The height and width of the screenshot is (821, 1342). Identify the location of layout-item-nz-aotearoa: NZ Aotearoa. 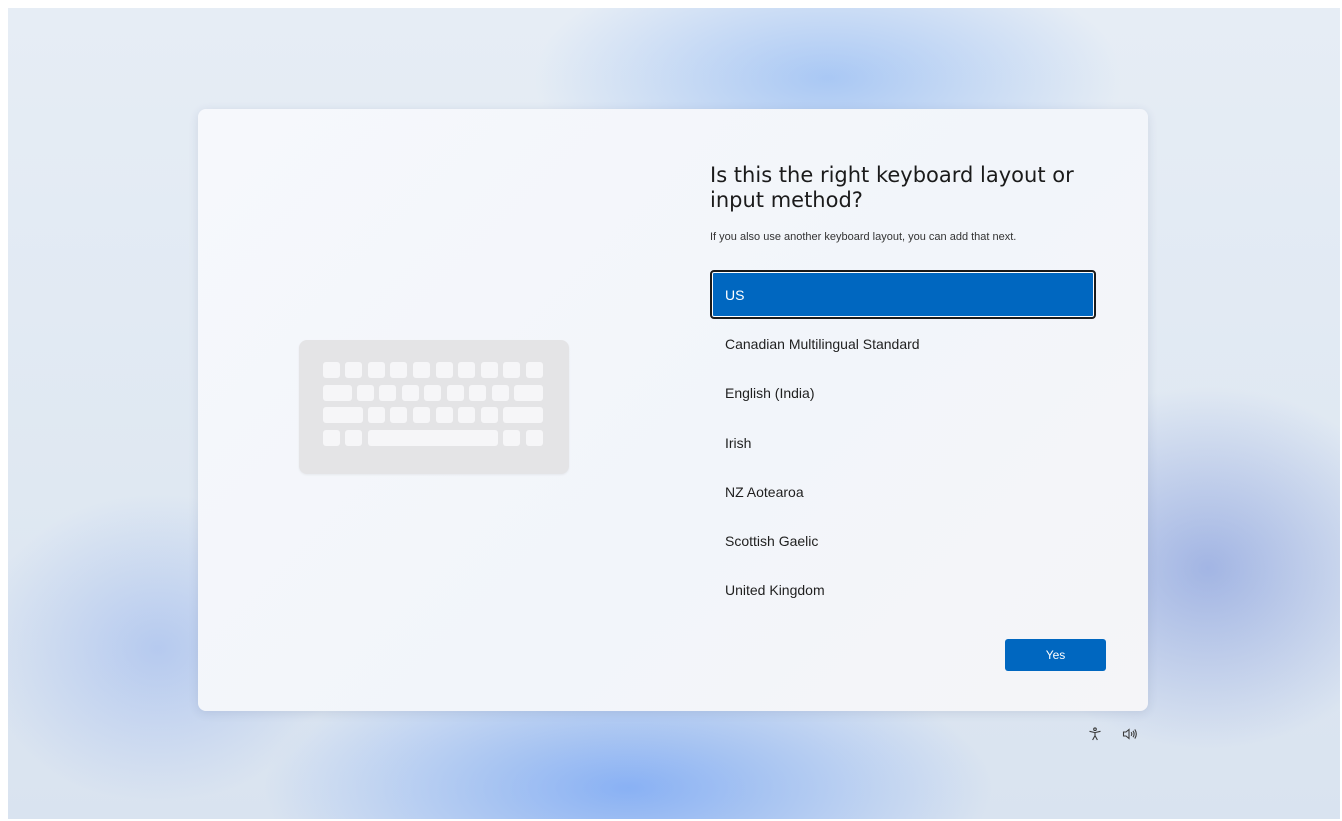
(903, 491).